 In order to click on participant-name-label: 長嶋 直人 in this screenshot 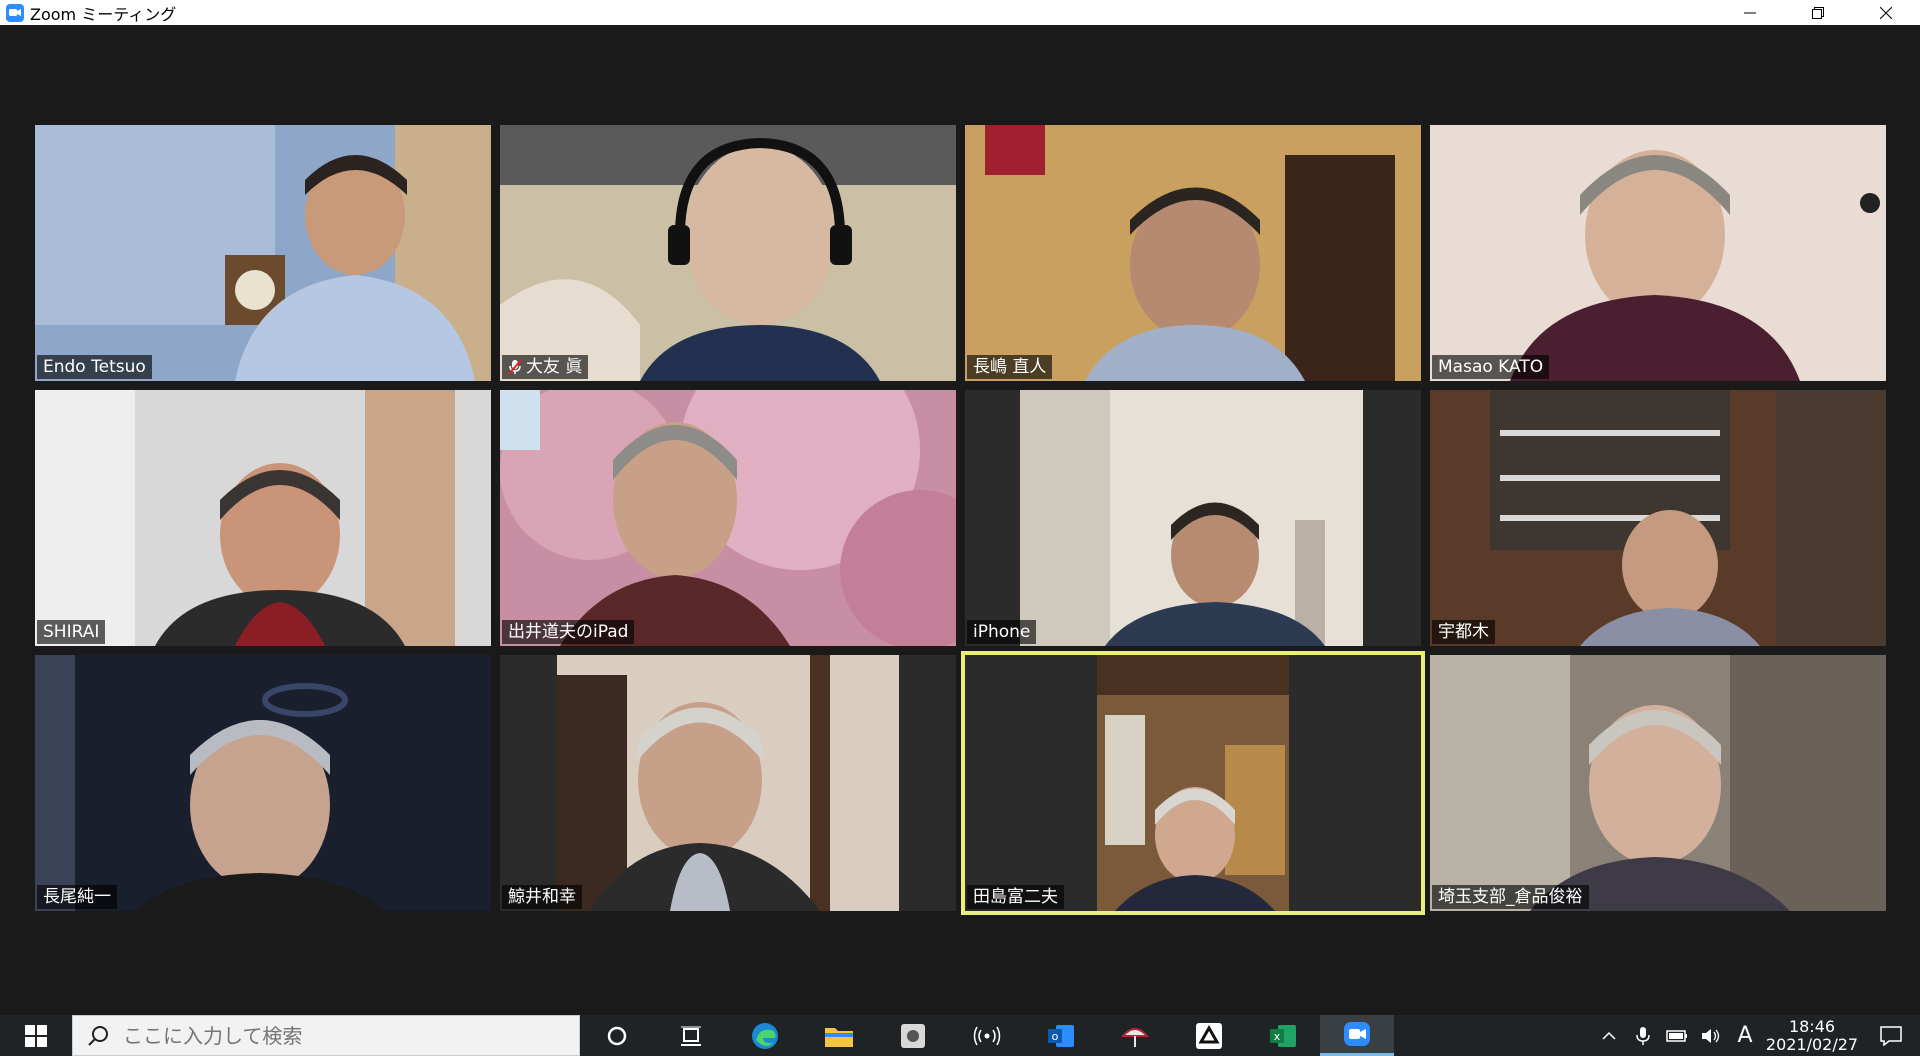, I will do `click(1010, 367)`.